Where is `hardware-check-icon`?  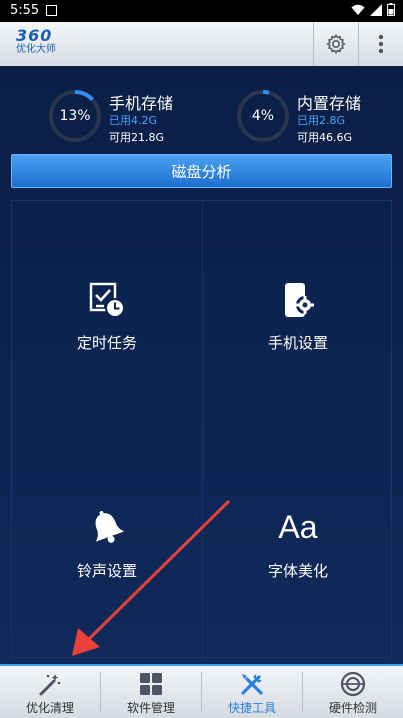 hardware-check-icon is located at coordinates (353, 684).